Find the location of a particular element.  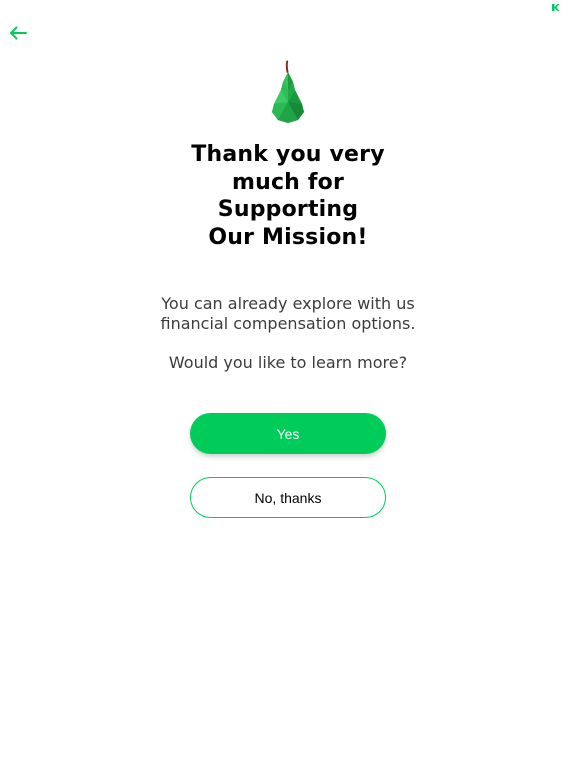

learn-more-question: Would you like to learn more? is located at coordinates (288, 362).